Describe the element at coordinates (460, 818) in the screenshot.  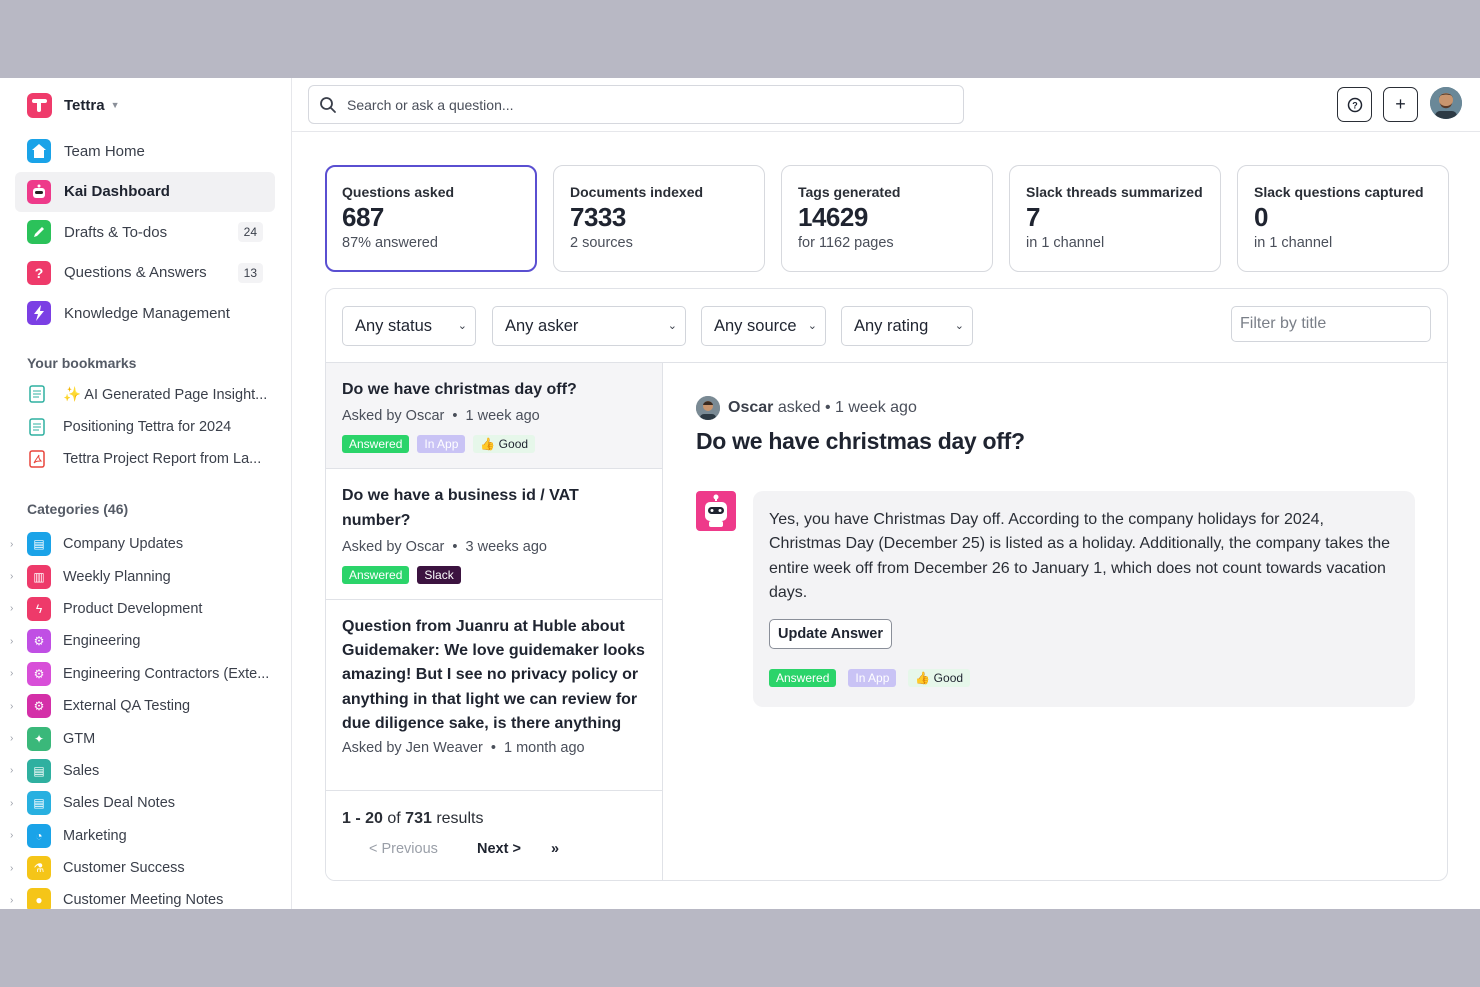
I see `results-suffix: results` at that location.